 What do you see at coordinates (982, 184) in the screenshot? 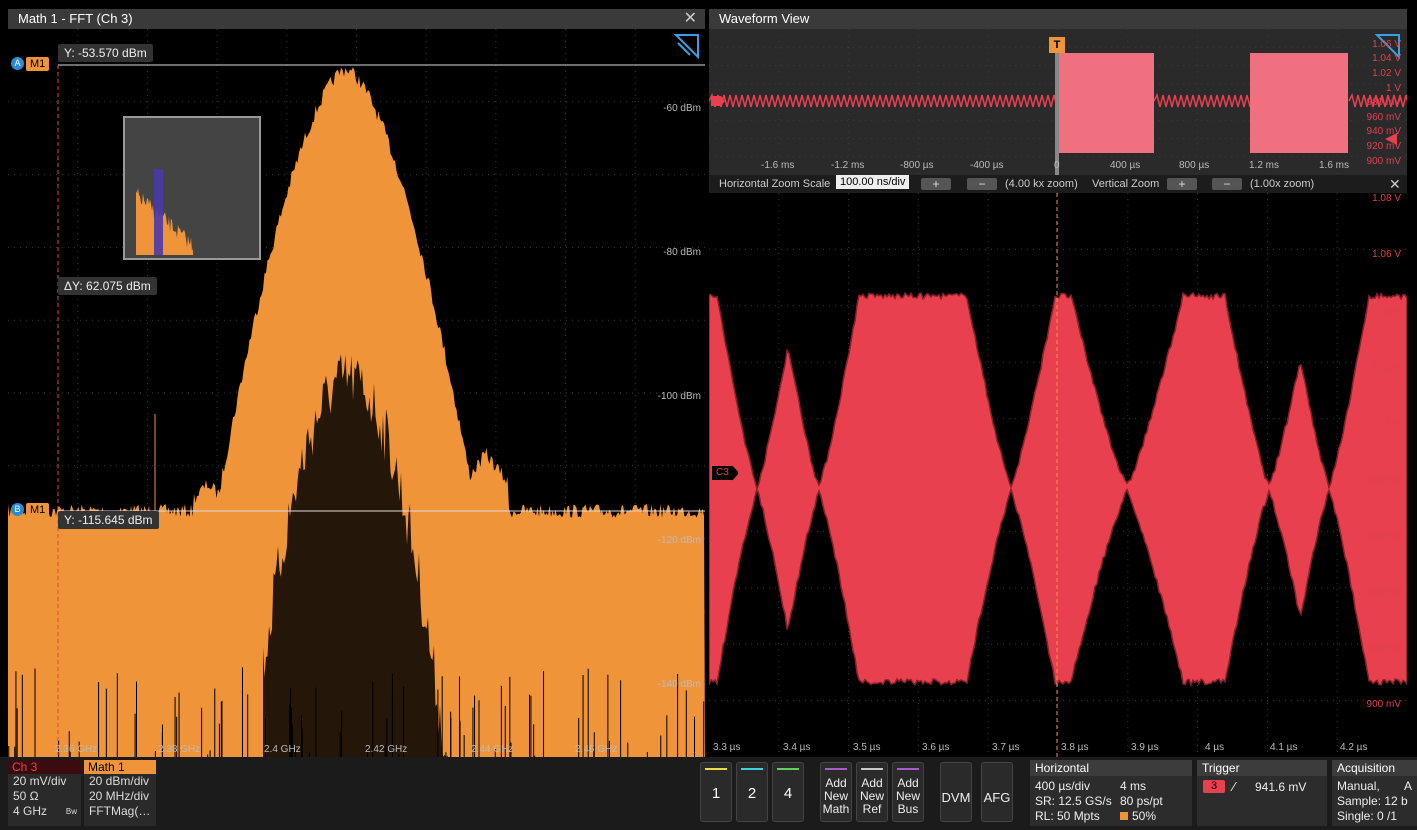
I see `h-zoom-out-button: −` at bounding box center [982, 184].